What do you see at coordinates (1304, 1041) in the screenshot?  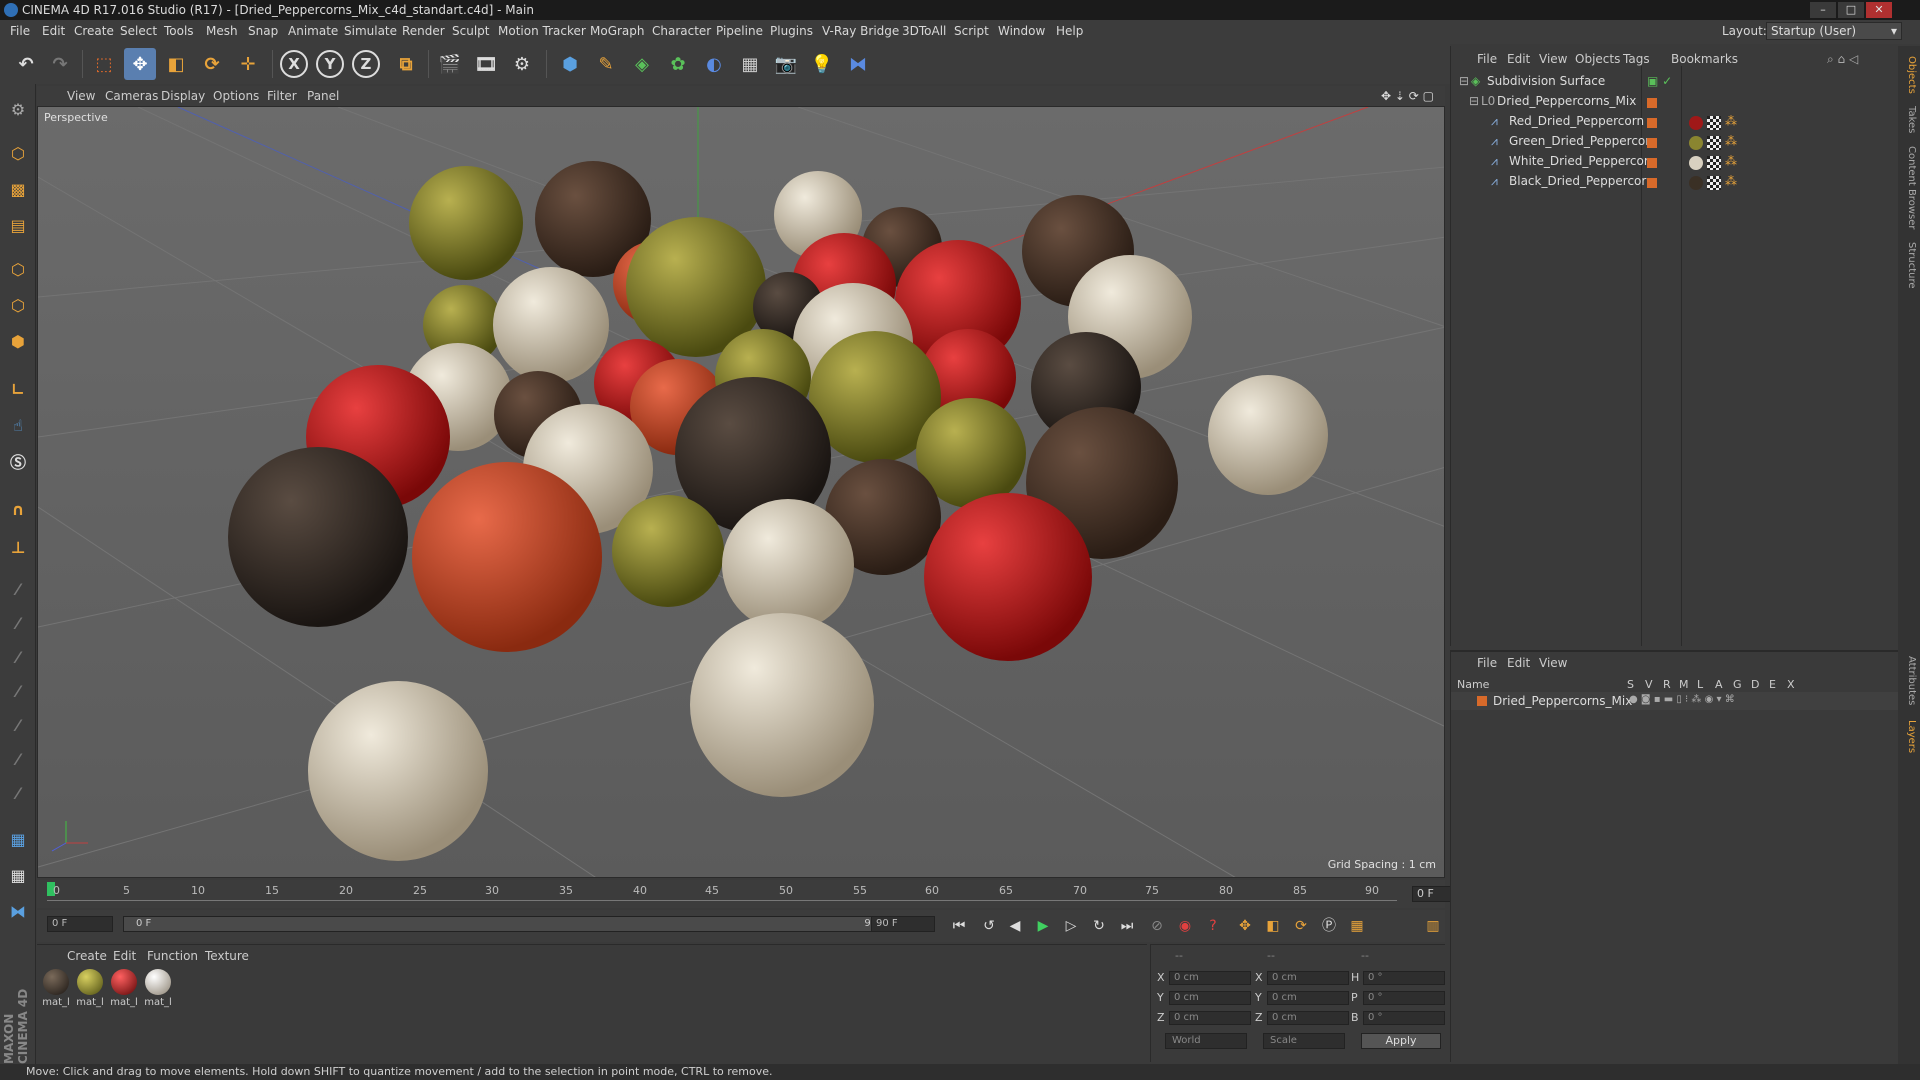 I see `size-mode-select: Scale` at bounding box center [1304, 1041].